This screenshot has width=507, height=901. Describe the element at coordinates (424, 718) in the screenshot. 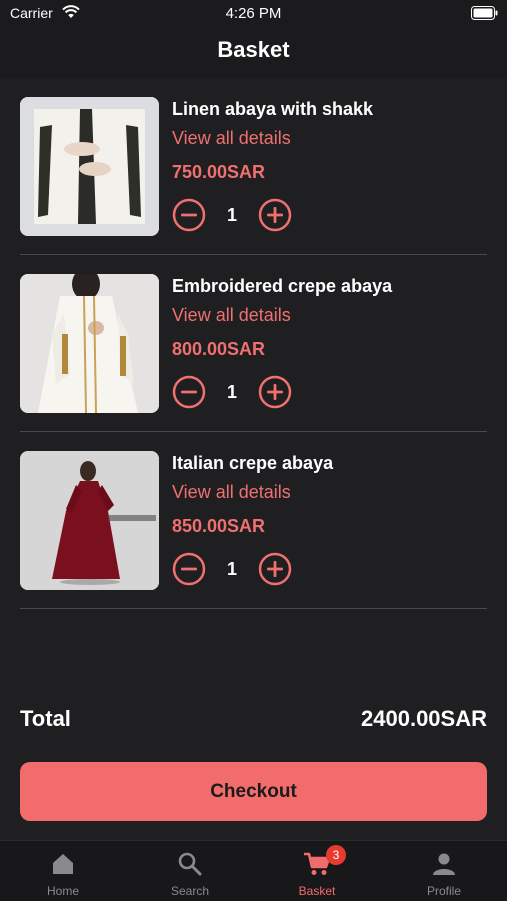

I see `total-value: 2400.00SAR` at that location.